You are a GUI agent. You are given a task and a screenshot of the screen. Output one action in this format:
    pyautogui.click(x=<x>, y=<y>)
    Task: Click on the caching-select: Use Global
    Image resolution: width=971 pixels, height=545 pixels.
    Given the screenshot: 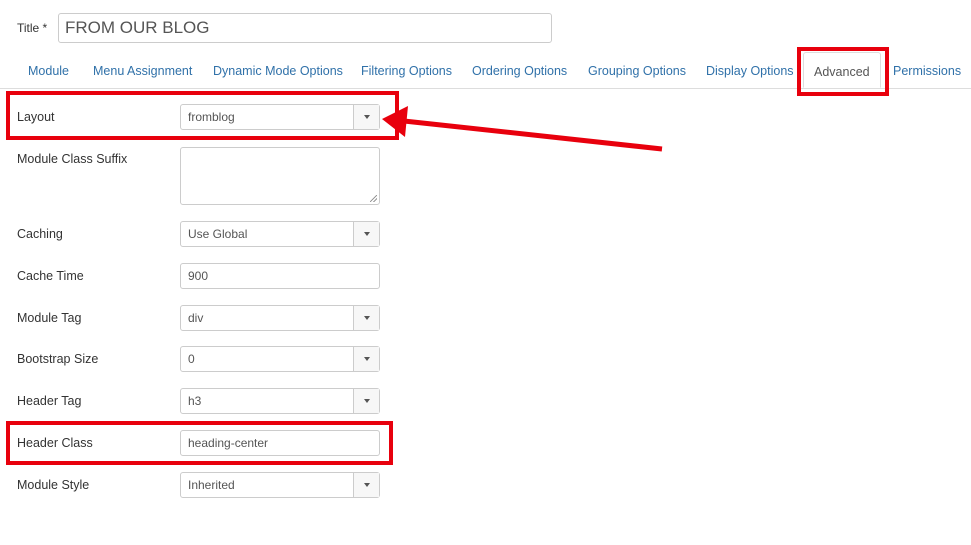 What is the action you would take?
    pyautogui.click(x=280, y=234)
    